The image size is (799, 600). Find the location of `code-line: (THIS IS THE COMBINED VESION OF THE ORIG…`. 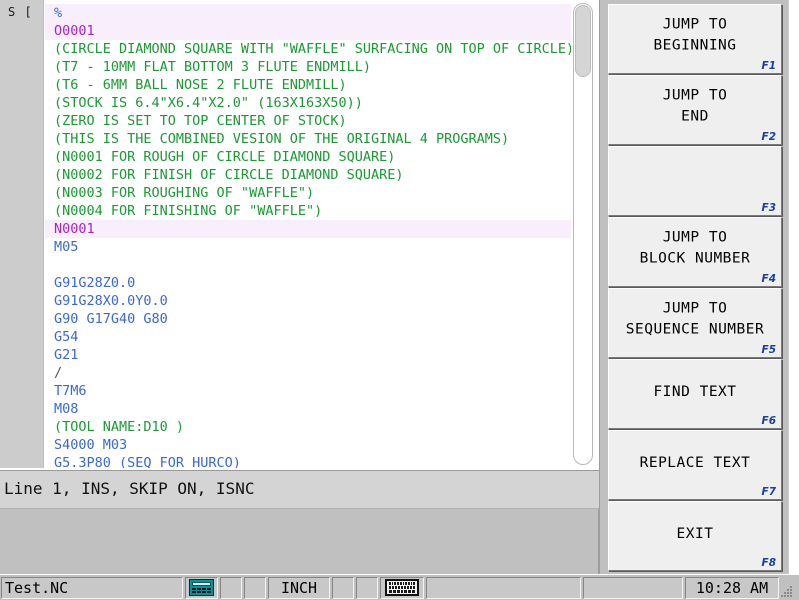

code-line: (THIS IS THE COMBINED VESION OF THE ORIG… is located at coordinates (308, 139).